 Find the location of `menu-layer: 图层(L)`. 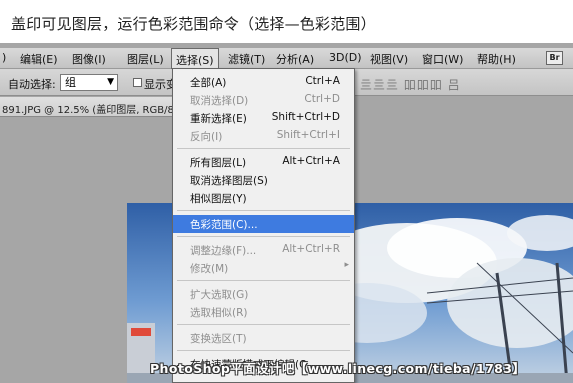

menu-layer: 图层(L) is located at coordinates (145, 59).